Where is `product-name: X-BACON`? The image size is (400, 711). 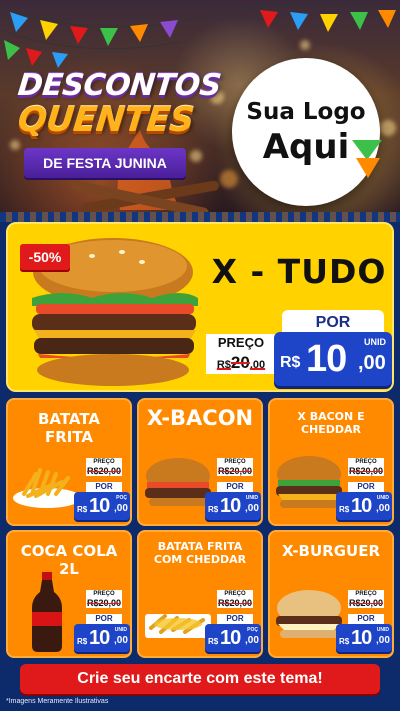 product-name: X-BACON is located at coordinates (200, 418).